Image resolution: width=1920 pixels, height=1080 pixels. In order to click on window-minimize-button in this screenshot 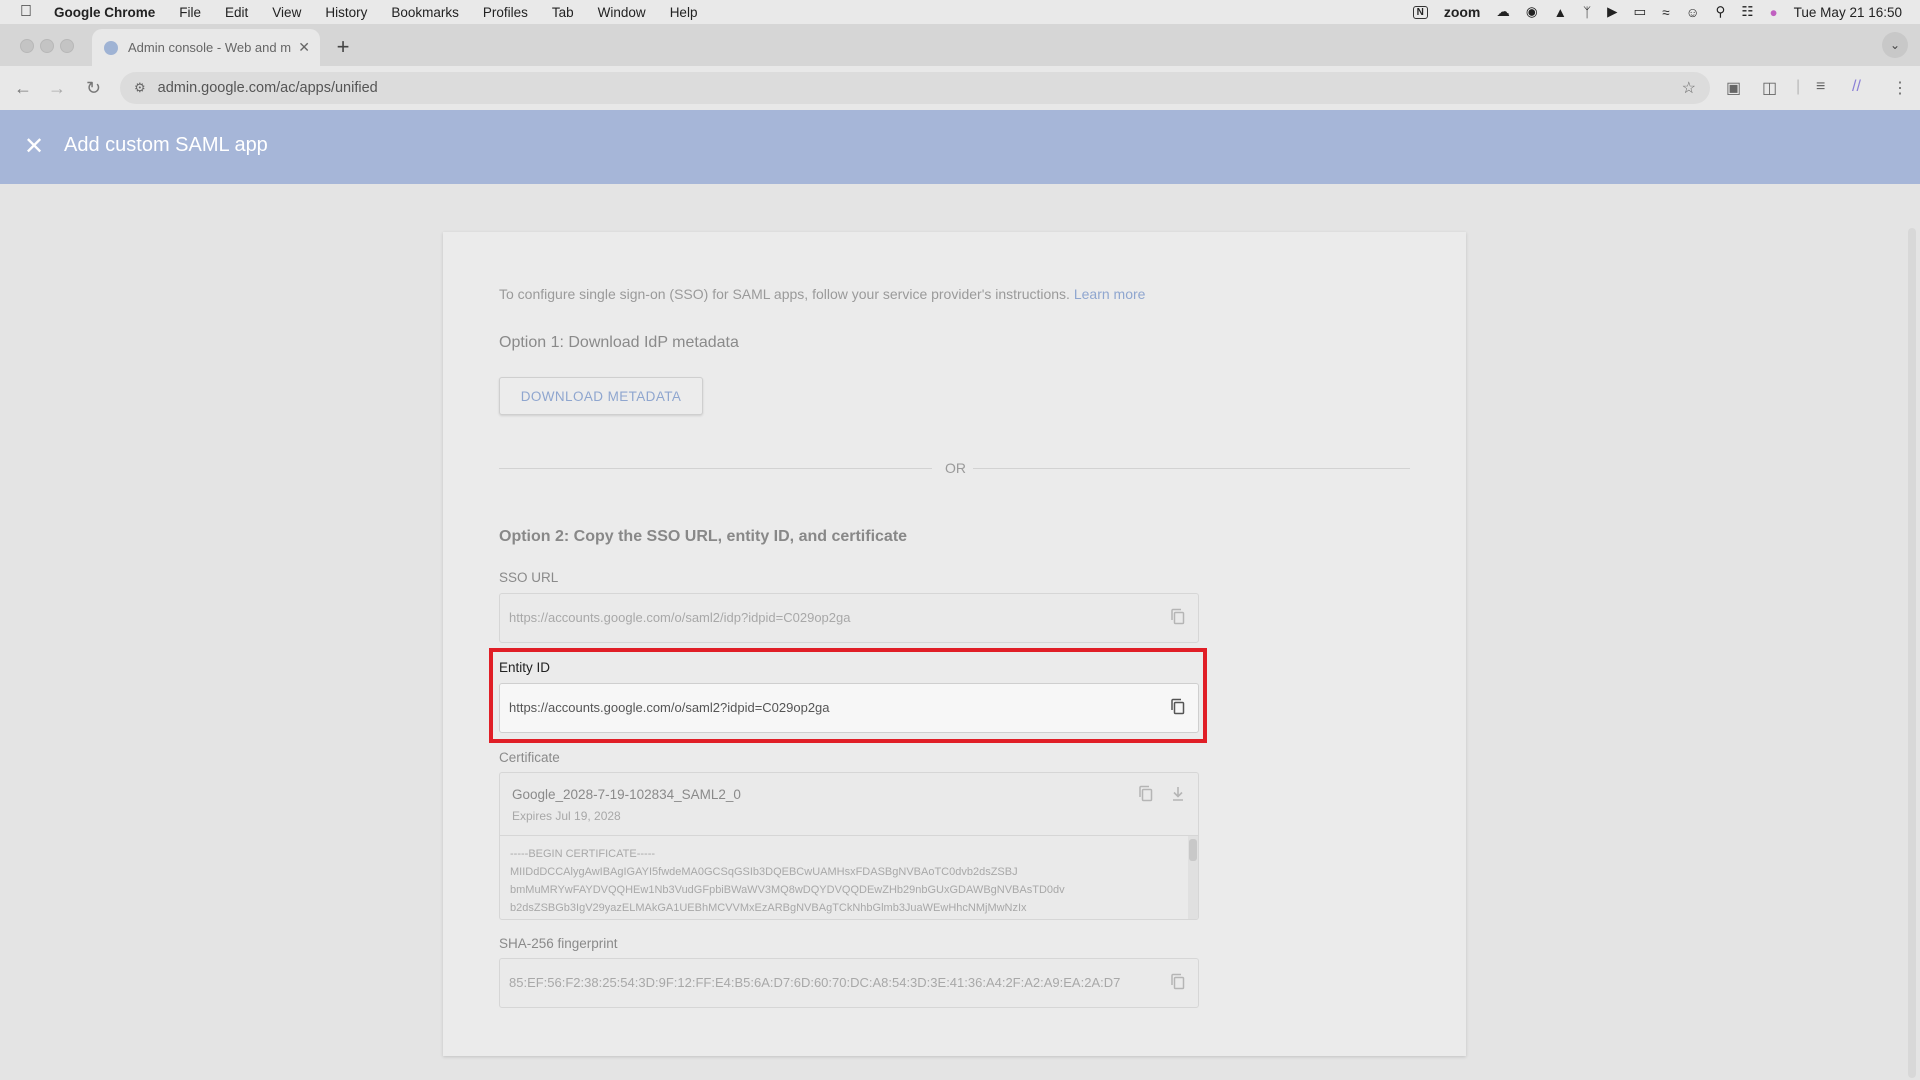, I will do `click(47, 46)`.